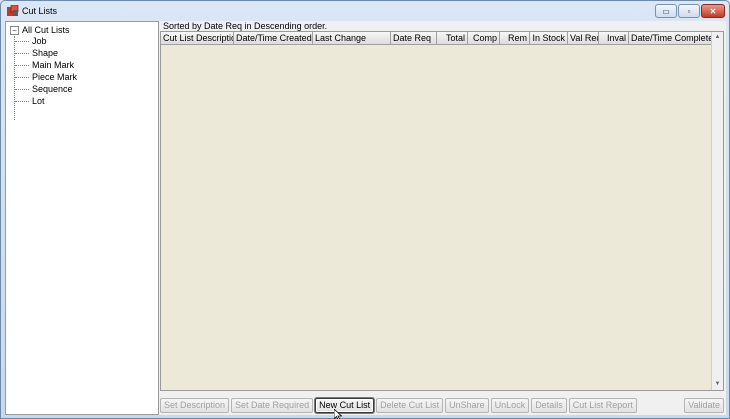  I want to click on column-header-in-stock: In Stock, so click(549, 38).